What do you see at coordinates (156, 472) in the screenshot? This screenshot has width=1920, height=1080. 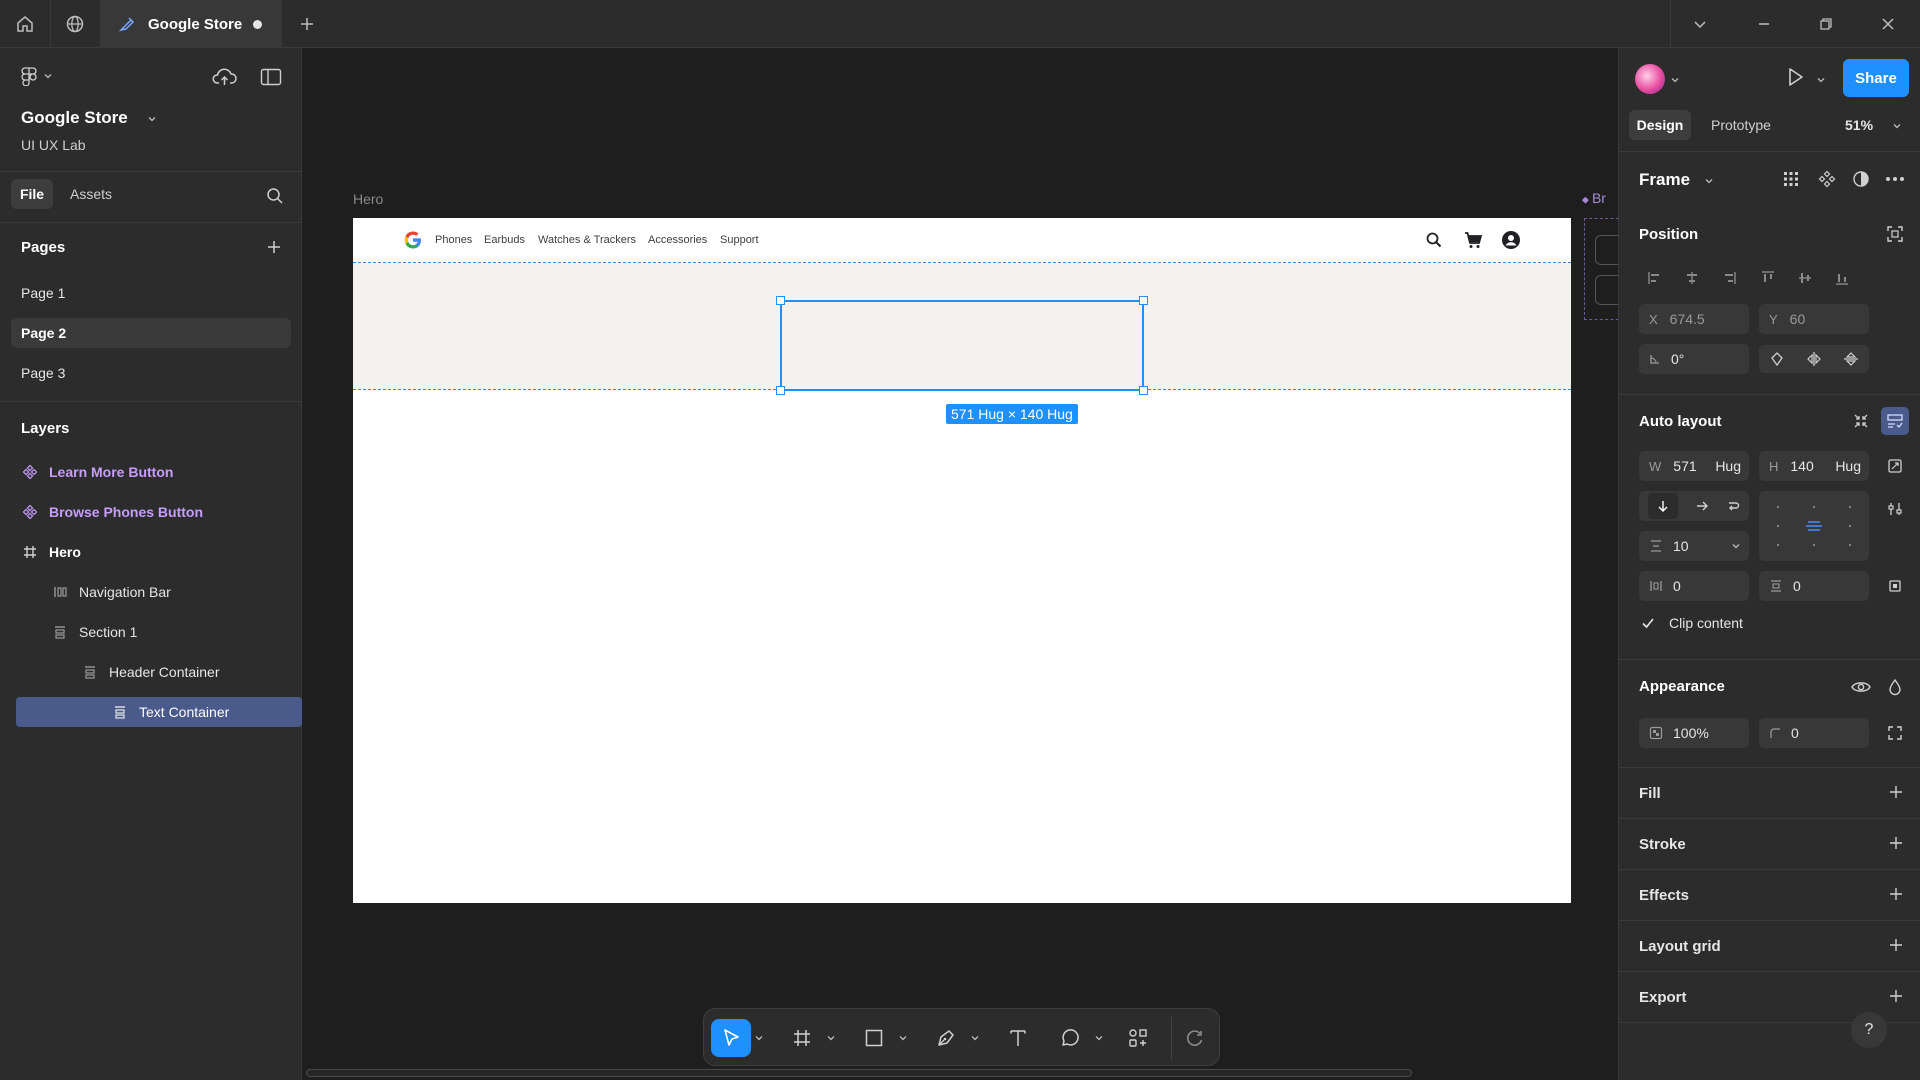 I see `layer-learn-more-button: Learn More Button` at bounding box center [156, 472].